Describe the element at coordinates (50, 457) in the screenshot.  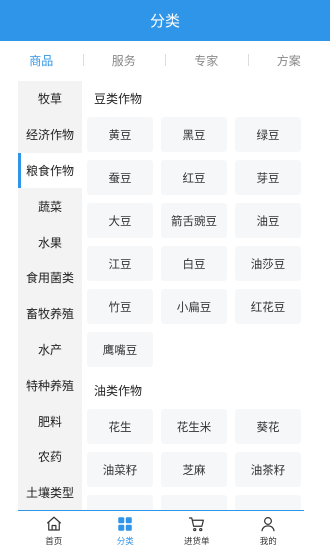
I see `sidebar-item-pesticide: 农药` at that location.